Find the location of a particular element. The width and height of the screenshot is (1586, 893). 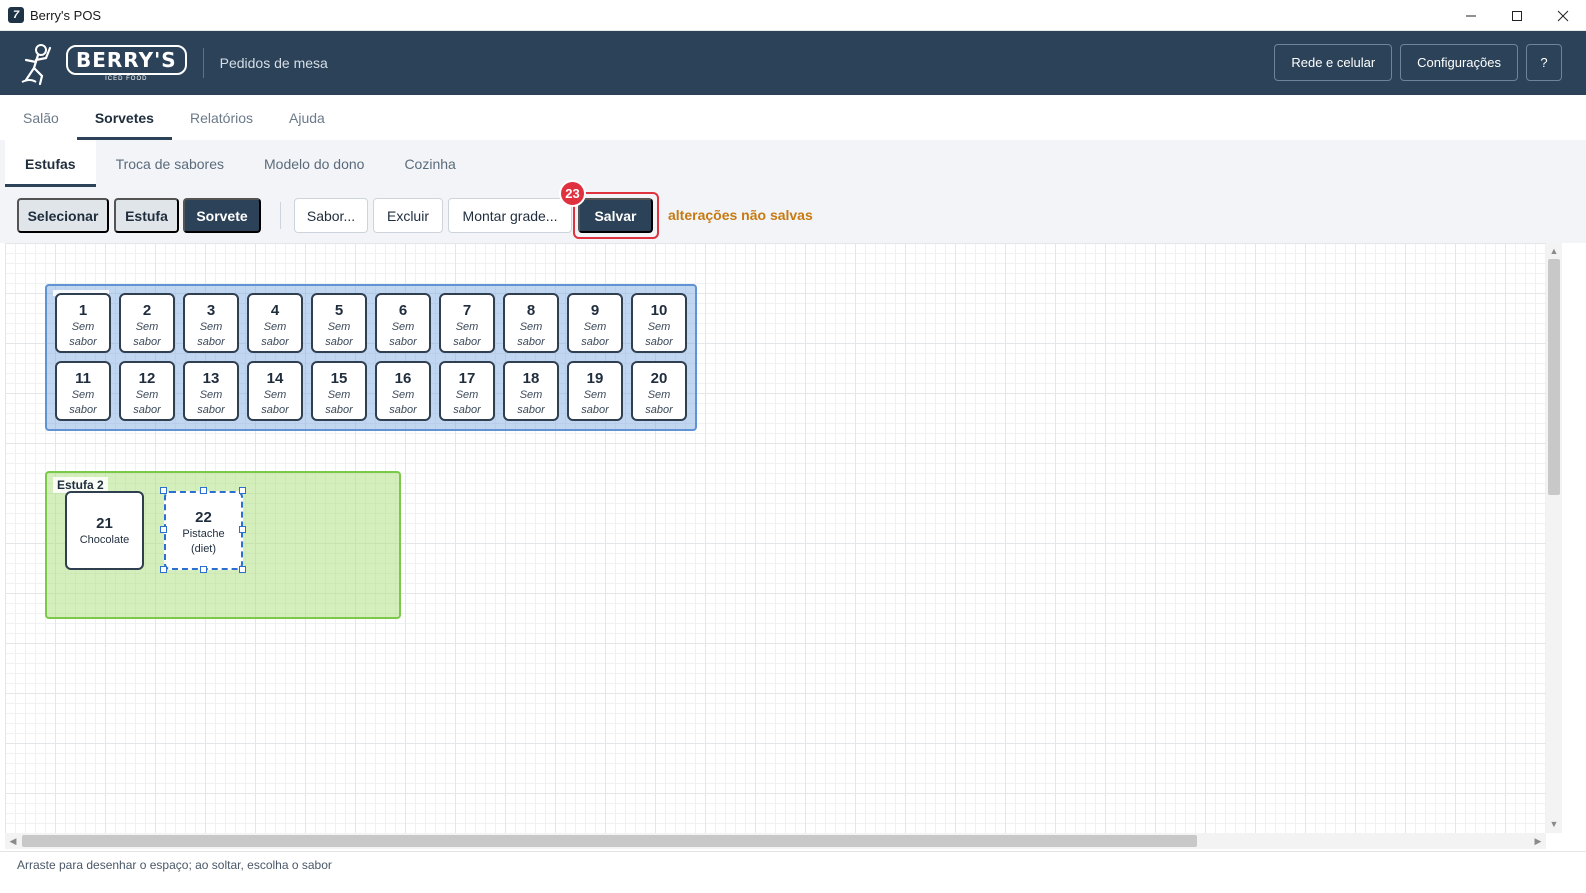

cell-number: 10 is located at coordinates (659, 310).